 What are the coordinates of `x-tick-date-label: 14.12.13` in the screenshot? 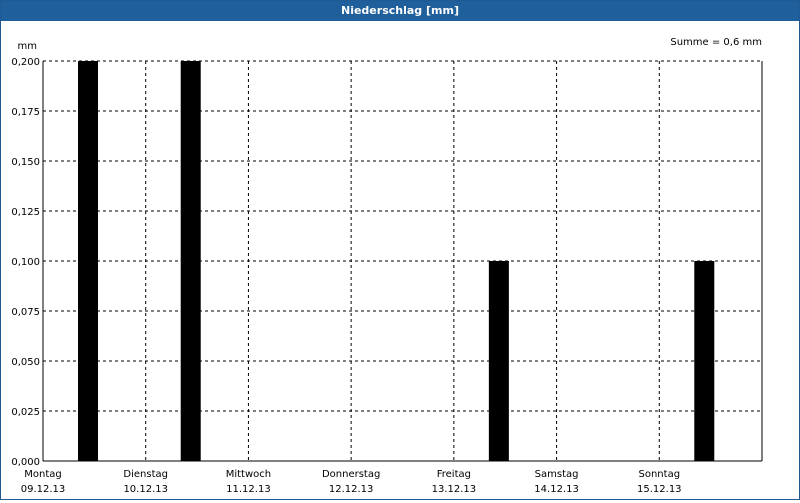 It's located at (556, 489).